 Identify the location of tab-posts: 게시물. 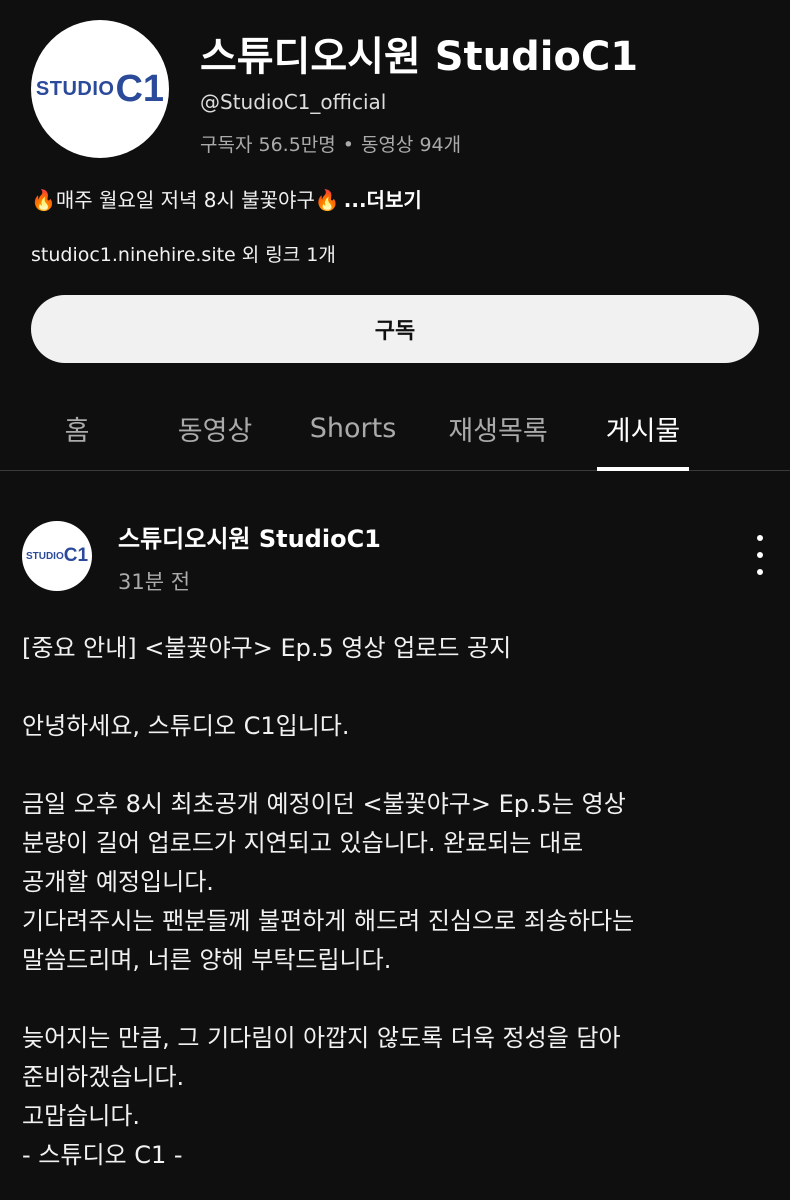
(643, 428).